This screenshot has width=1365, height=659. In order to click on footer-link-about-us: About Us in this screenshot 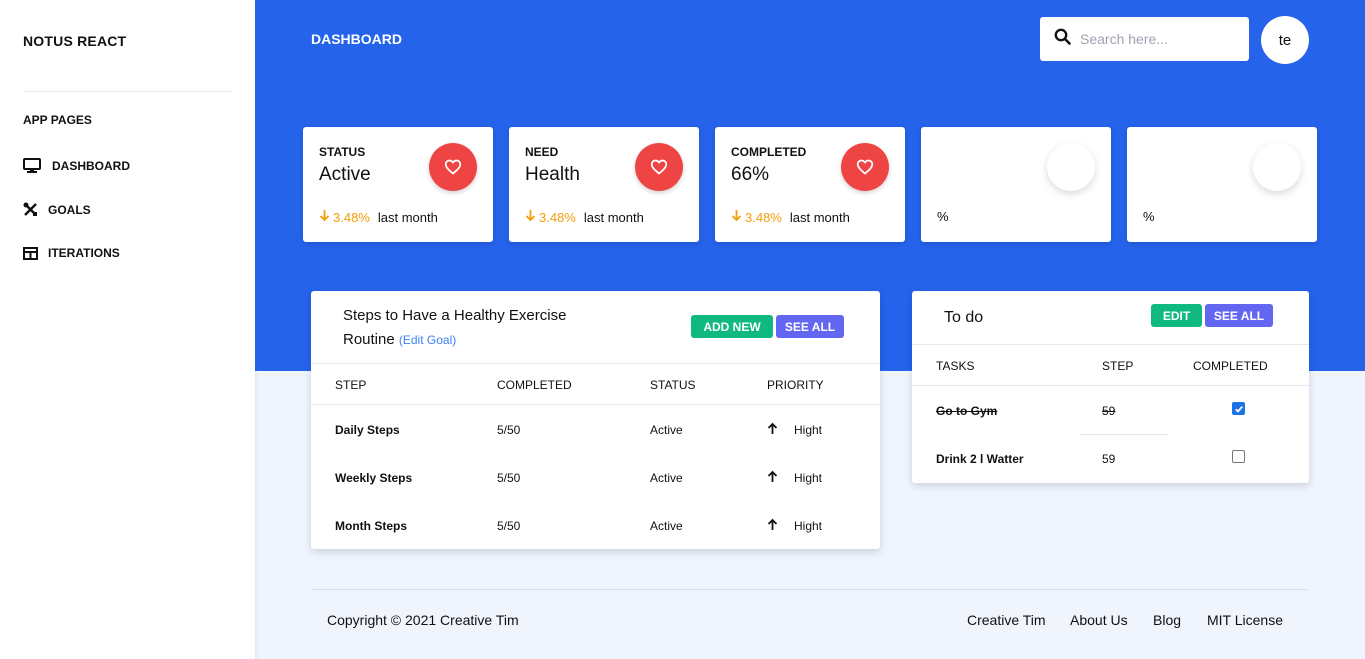, I will do `click(1099, 620)`.